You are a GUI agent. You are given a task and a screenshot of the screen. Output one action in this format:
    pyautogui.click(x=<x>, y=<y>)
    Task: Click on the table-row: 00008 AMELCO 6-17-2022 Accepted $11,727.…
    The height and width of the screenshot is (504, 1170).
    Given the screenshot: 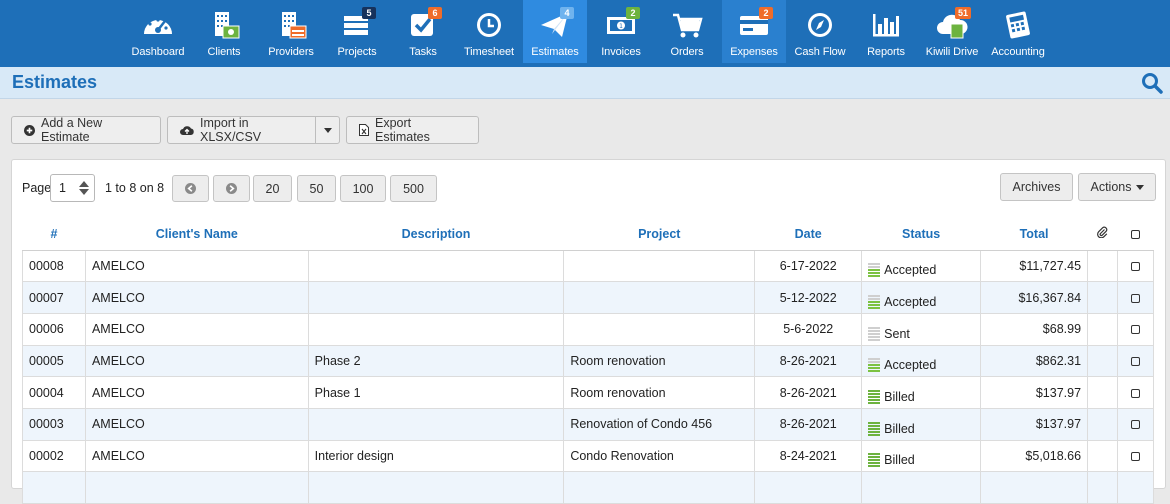 What is the action you would take?
    pyautogui.click(x=588, y=266)
    